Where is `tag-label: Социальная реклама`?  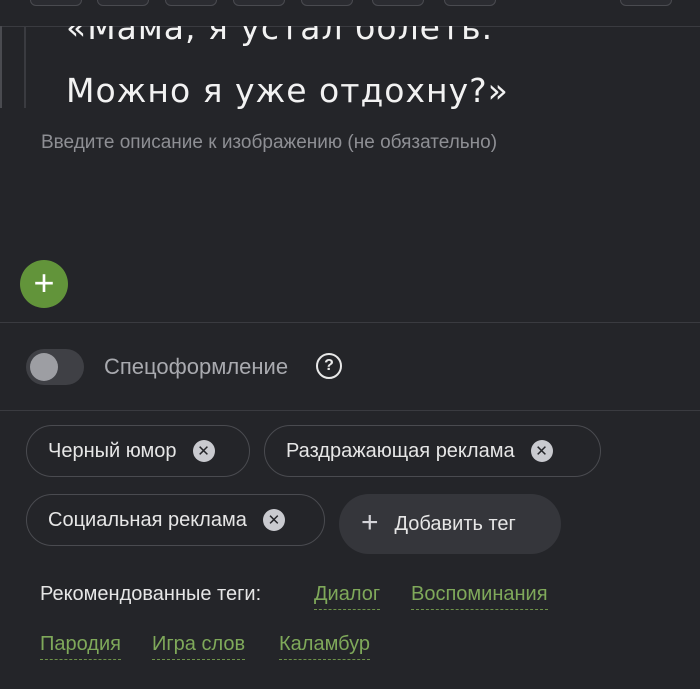
tag-label: Социальная реклама is located at coordinates (147, 519).